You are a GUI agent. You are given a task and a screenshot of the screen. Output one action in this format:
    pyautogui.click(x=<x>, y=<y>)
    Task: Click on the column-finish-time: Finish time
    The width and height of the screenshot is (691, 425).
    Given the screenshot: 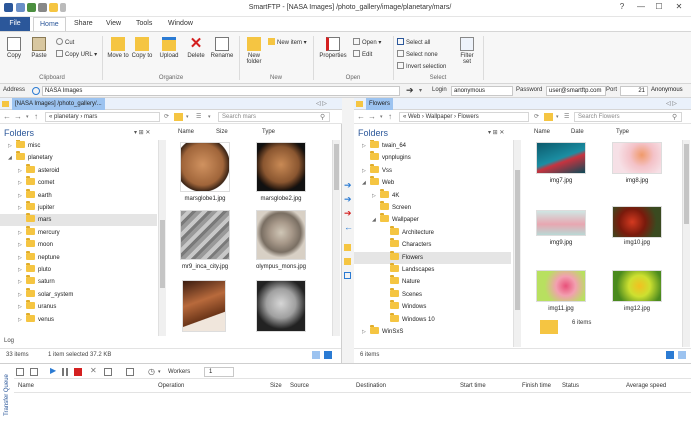 What is the action you would take?
    pyautogui.click(x=536, y=386)
    